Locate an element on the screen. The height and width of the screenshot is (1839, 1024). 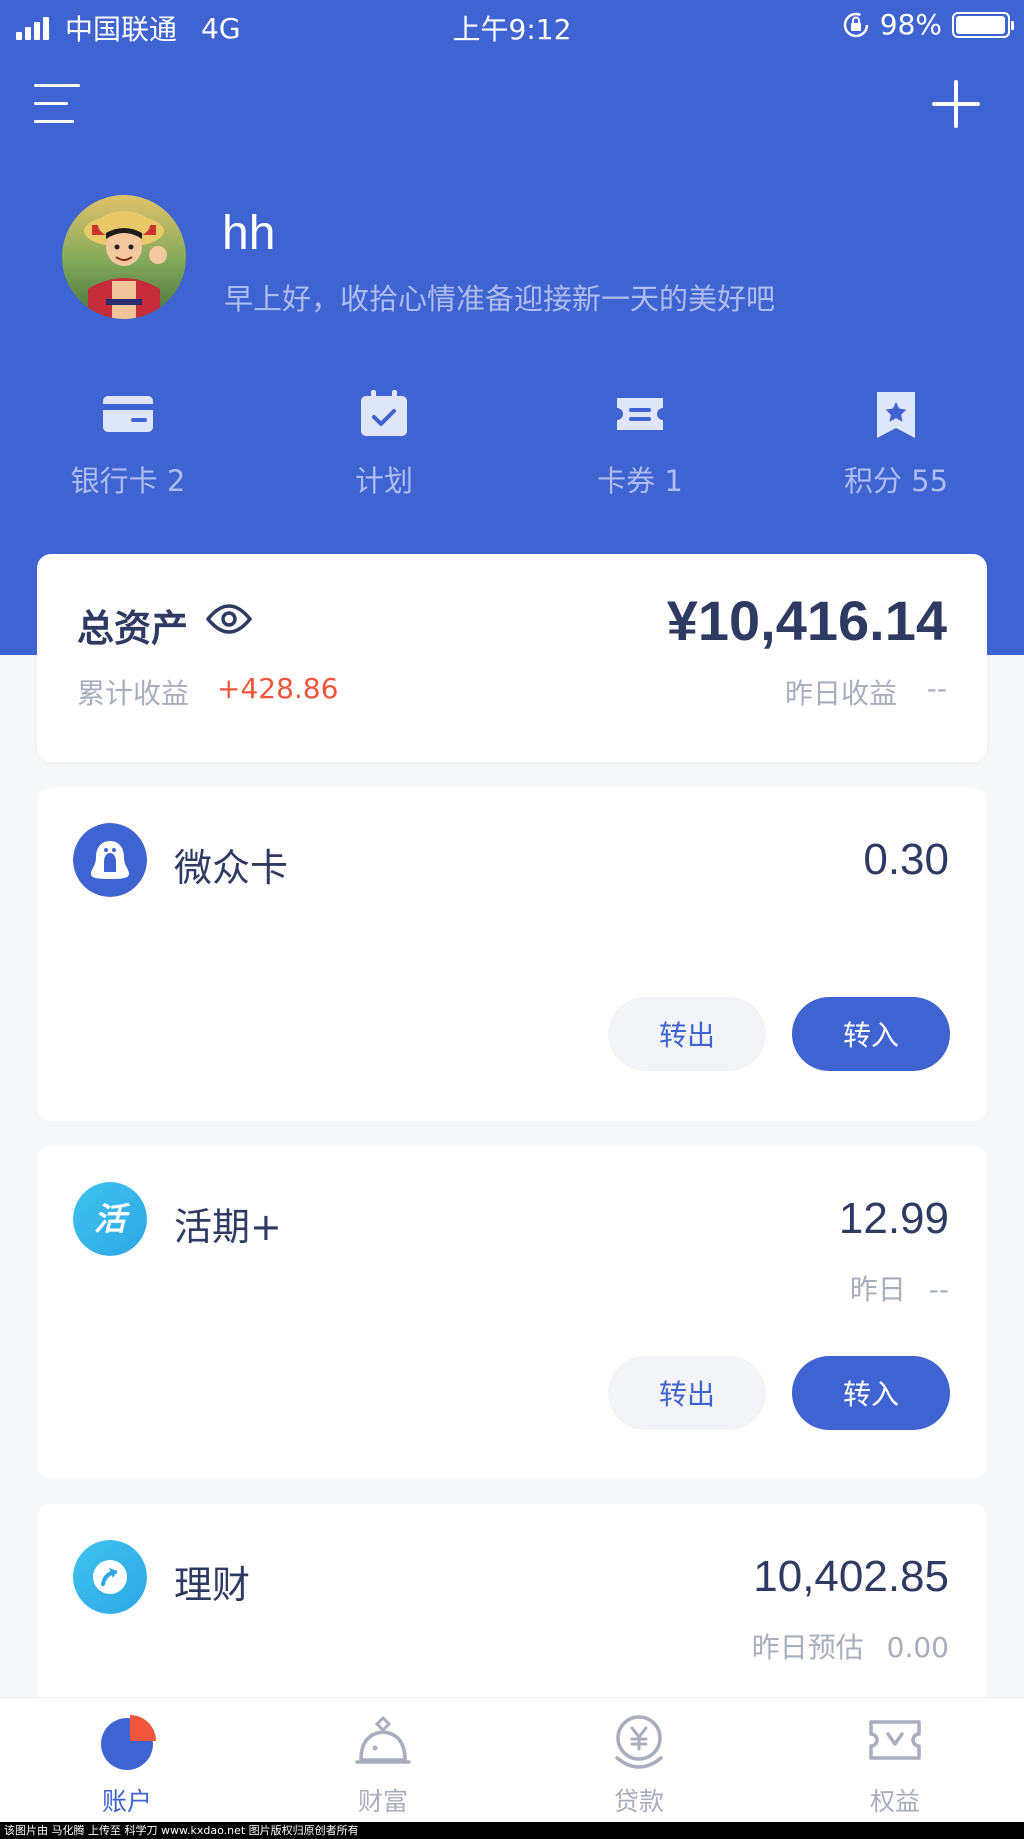
wealth-arrow-icon is located at coordinates (110, 1577).